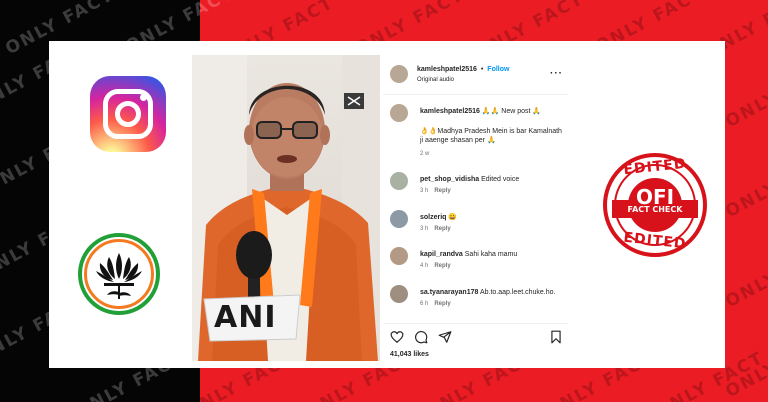  I want to click on caption-title: New post 🙏, so click(521, 111).